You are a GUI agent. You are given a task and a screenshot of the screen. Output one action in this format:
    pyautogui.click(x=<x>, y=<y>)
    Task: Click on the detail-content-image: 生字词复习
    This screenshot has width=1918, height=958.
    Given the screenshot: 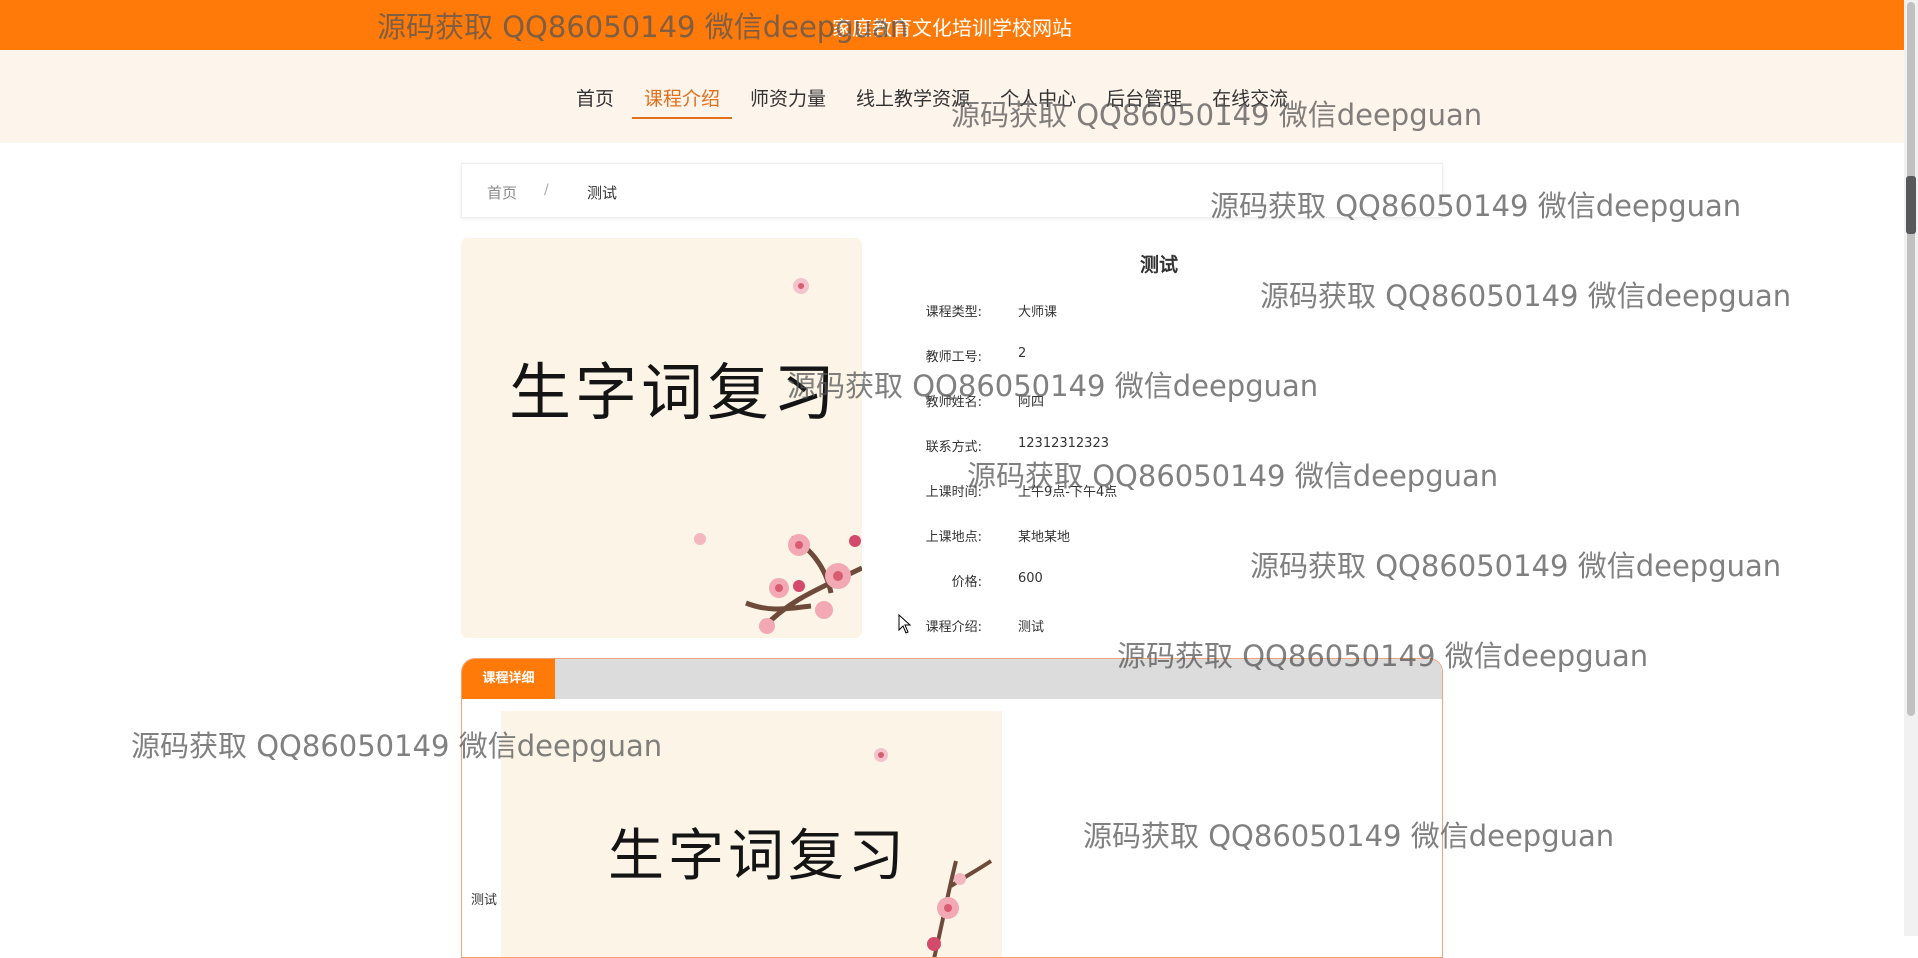 What is the action you would take?
    pyautogui.click(x=751, y=834)
    